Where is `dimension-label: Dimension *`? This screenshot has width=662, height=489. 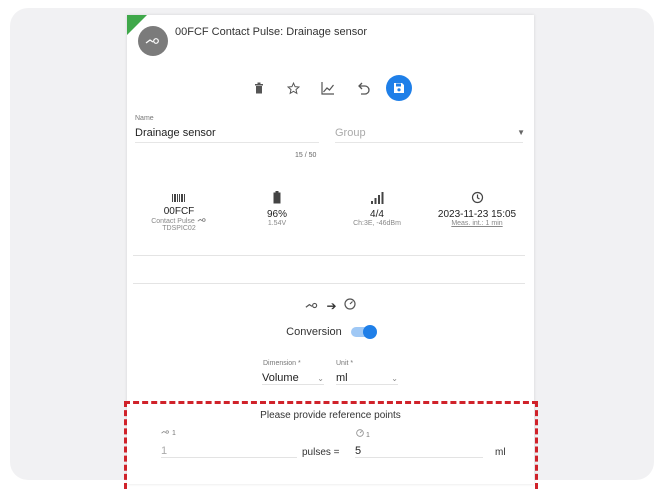 dimension-label: Dimension * is located at coordinates (282, 363).